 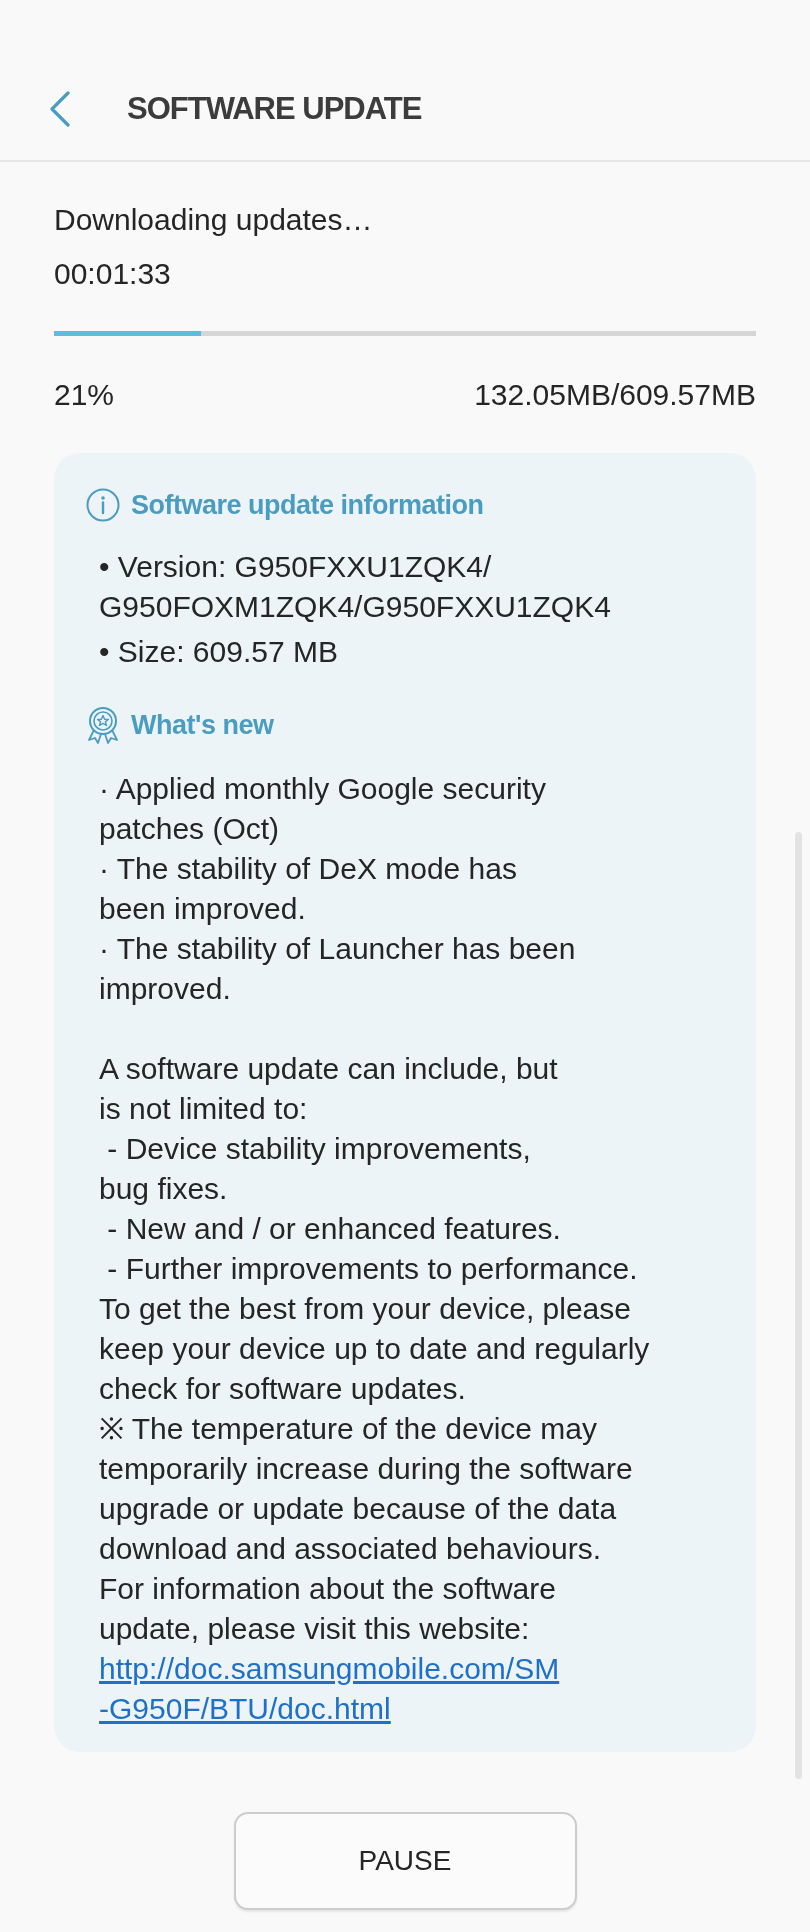 I want to click on award-icon, so click(x=103, y=725).